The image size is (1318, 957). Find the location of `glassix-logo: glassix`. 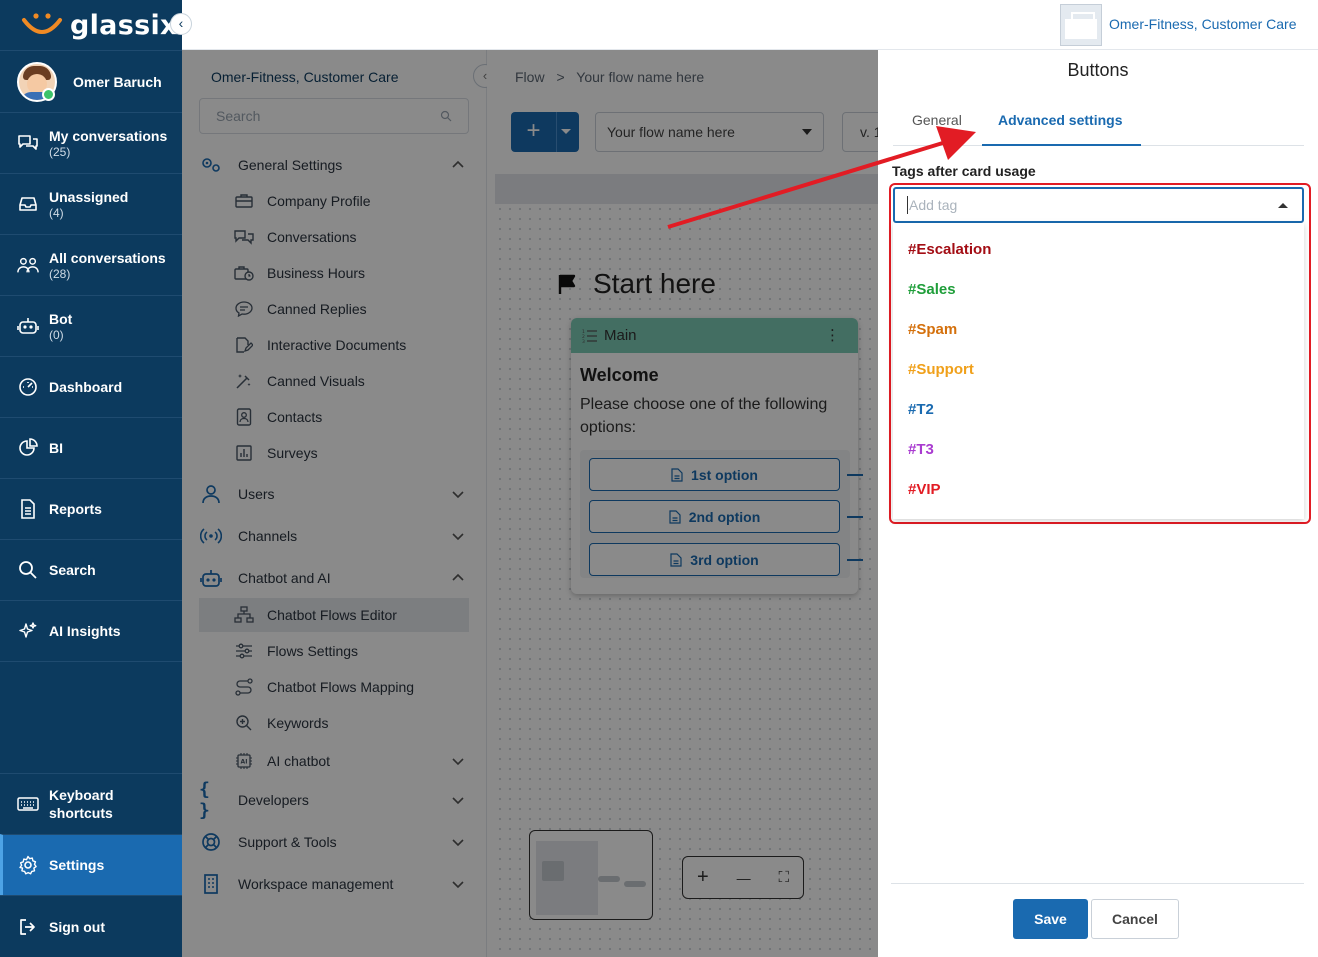

glassix-logo: glassix is located at coordinates (99, 25).